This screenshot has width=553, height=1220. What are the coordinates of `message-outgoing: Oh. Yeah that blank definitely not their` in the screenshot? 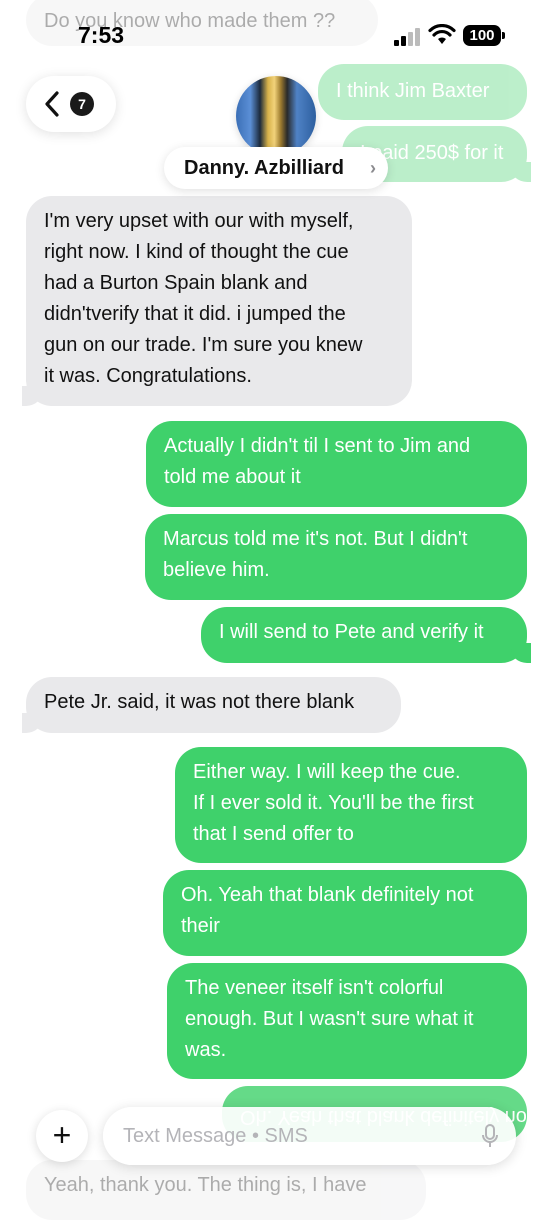 It's located at (345, 913).